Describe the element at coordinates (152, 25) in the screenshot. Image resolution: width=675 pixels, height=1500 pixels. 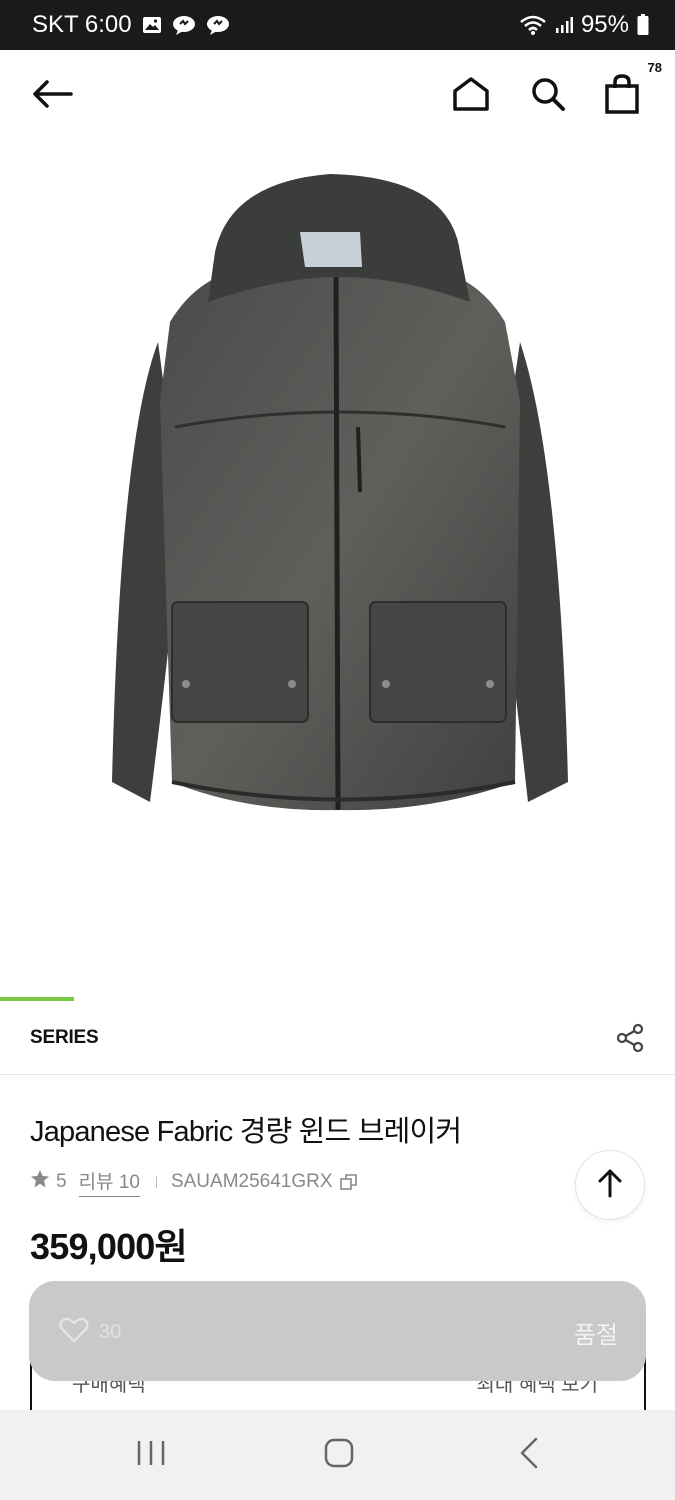
I see `gallery-icon` at that location.